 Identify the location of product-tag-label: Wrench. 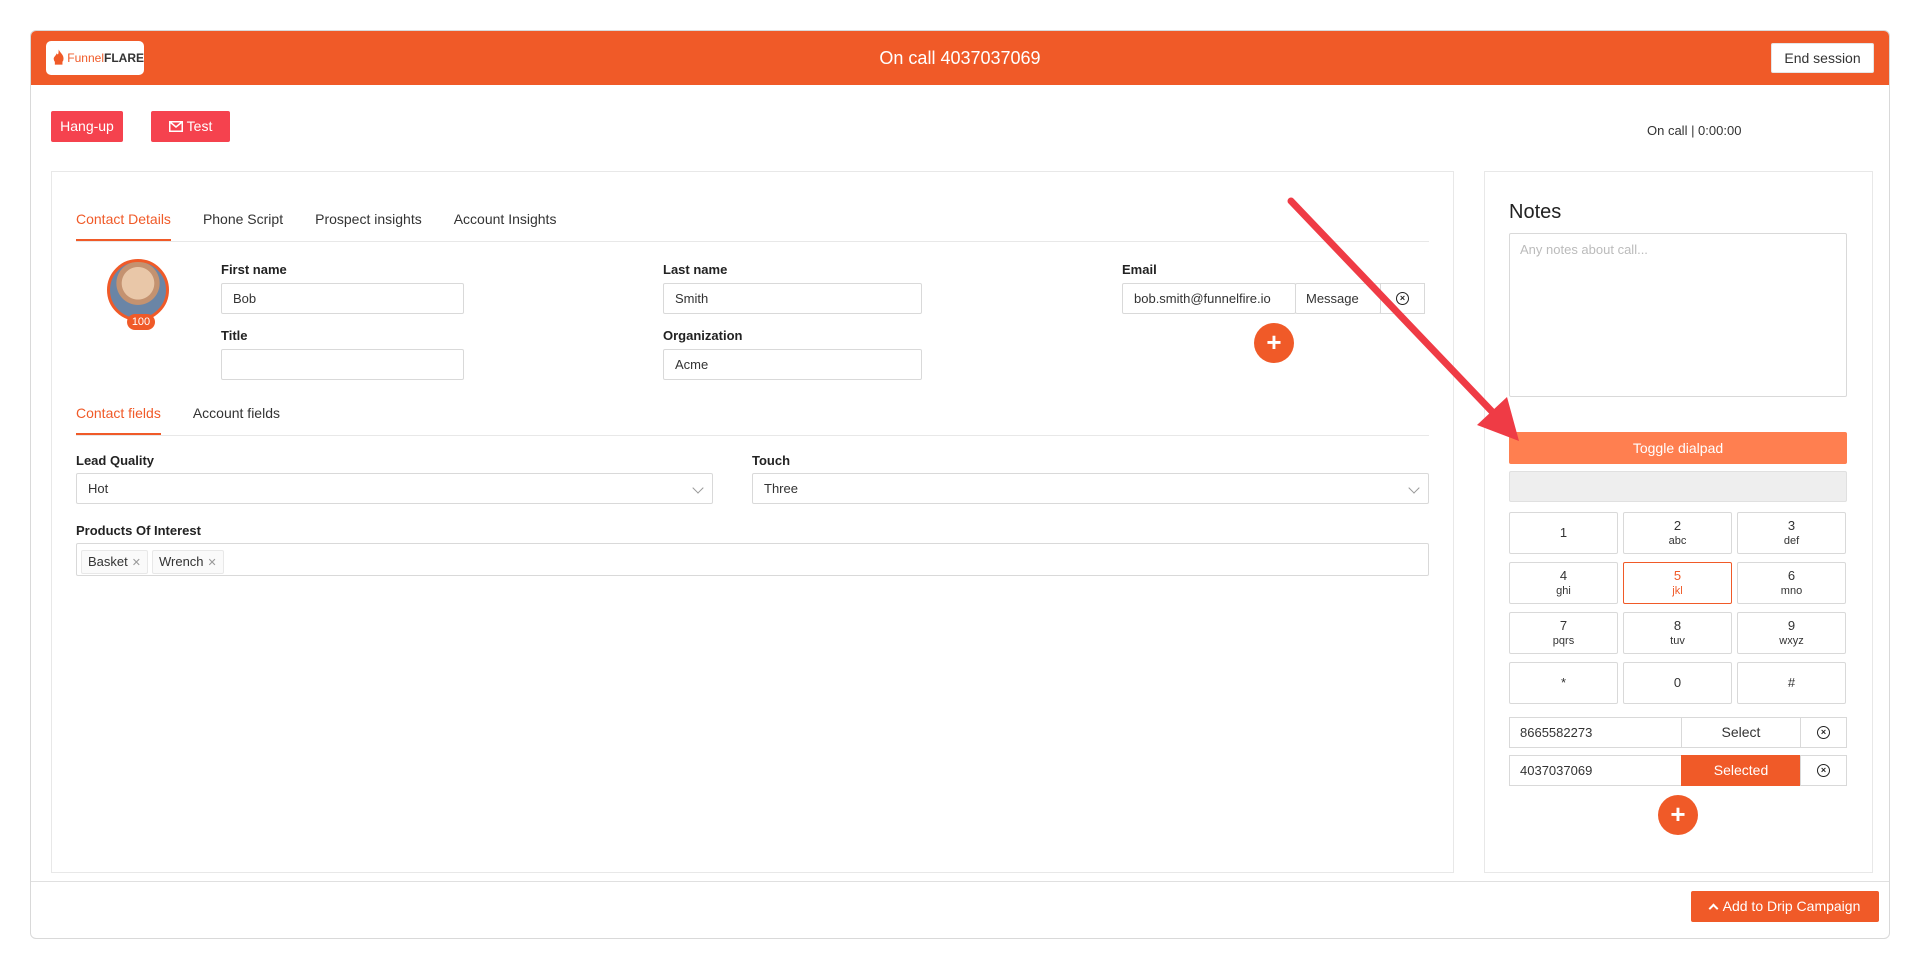
(181, 561).